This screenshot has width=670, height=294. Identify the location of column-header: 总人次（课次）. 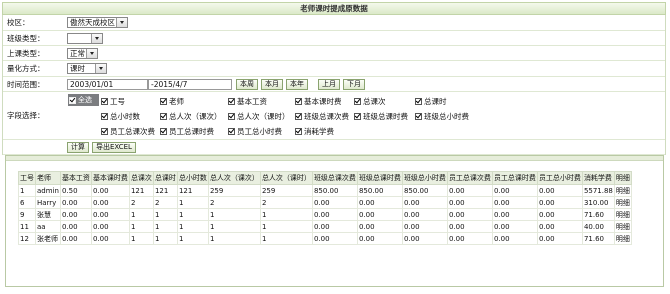
(234, 178).